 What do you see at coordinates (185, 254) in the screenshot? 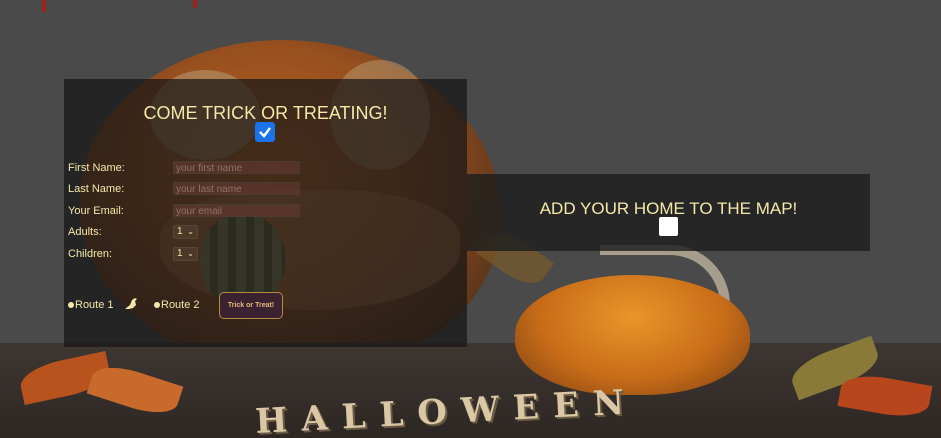
I see `children-select: 1 ⌄` at bounding box center [185, 254].